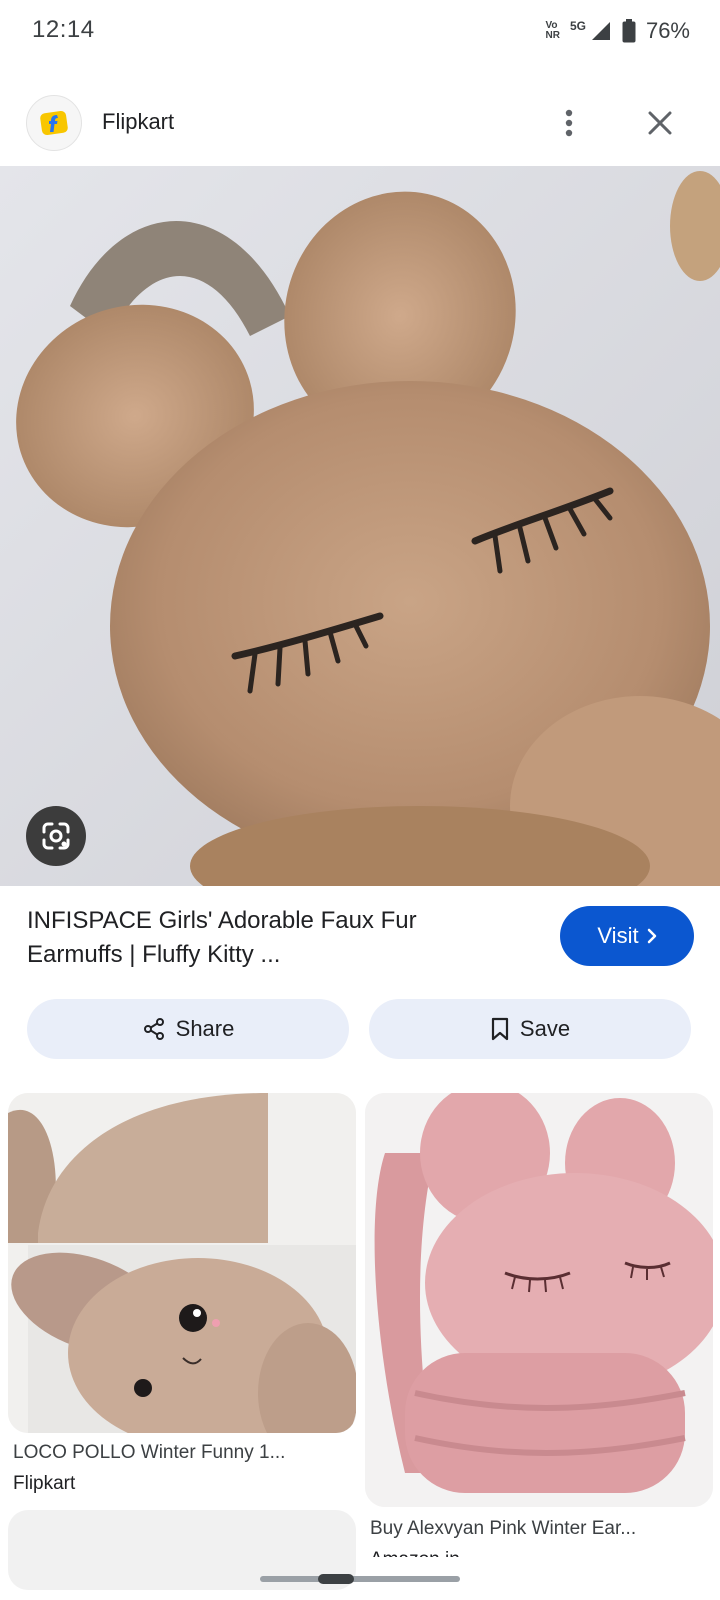 The width and height of the screenshot is (720, 1600). I want to click on pink-bunny-image, so click(539, 1300).